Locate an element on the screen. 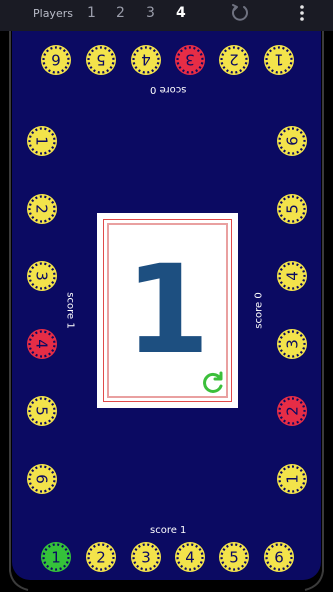 This screenshot has height=592, width=333. player-count-4: 4 is located at coordinates (181, 13).